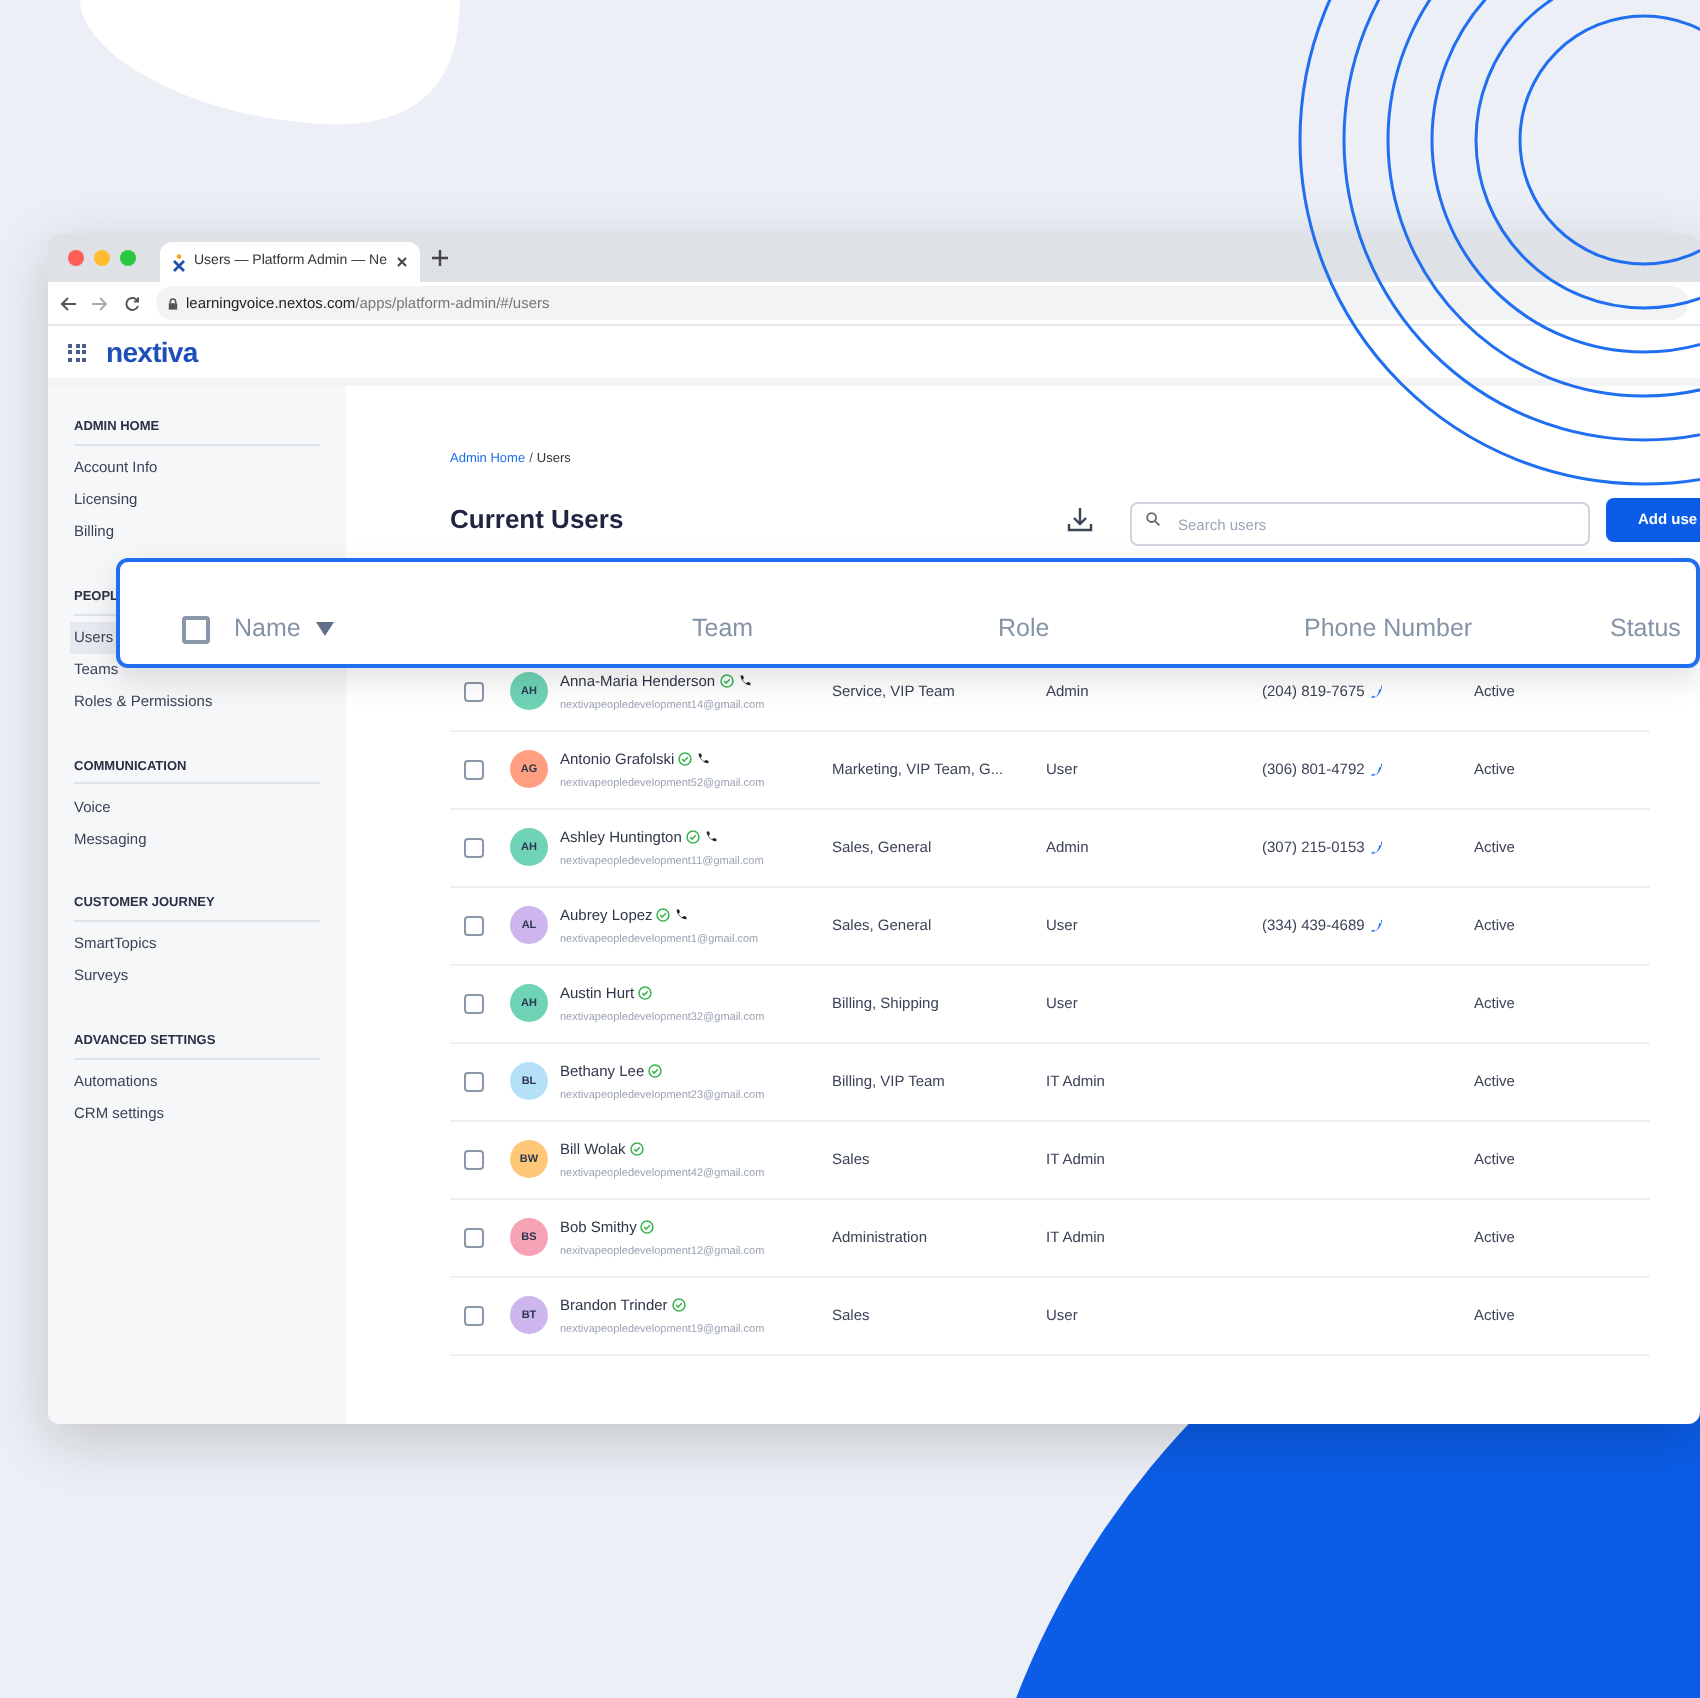 The height and width of the screenshot is (1698, 1700). I want to click on reload-icon, so click(132, 303).